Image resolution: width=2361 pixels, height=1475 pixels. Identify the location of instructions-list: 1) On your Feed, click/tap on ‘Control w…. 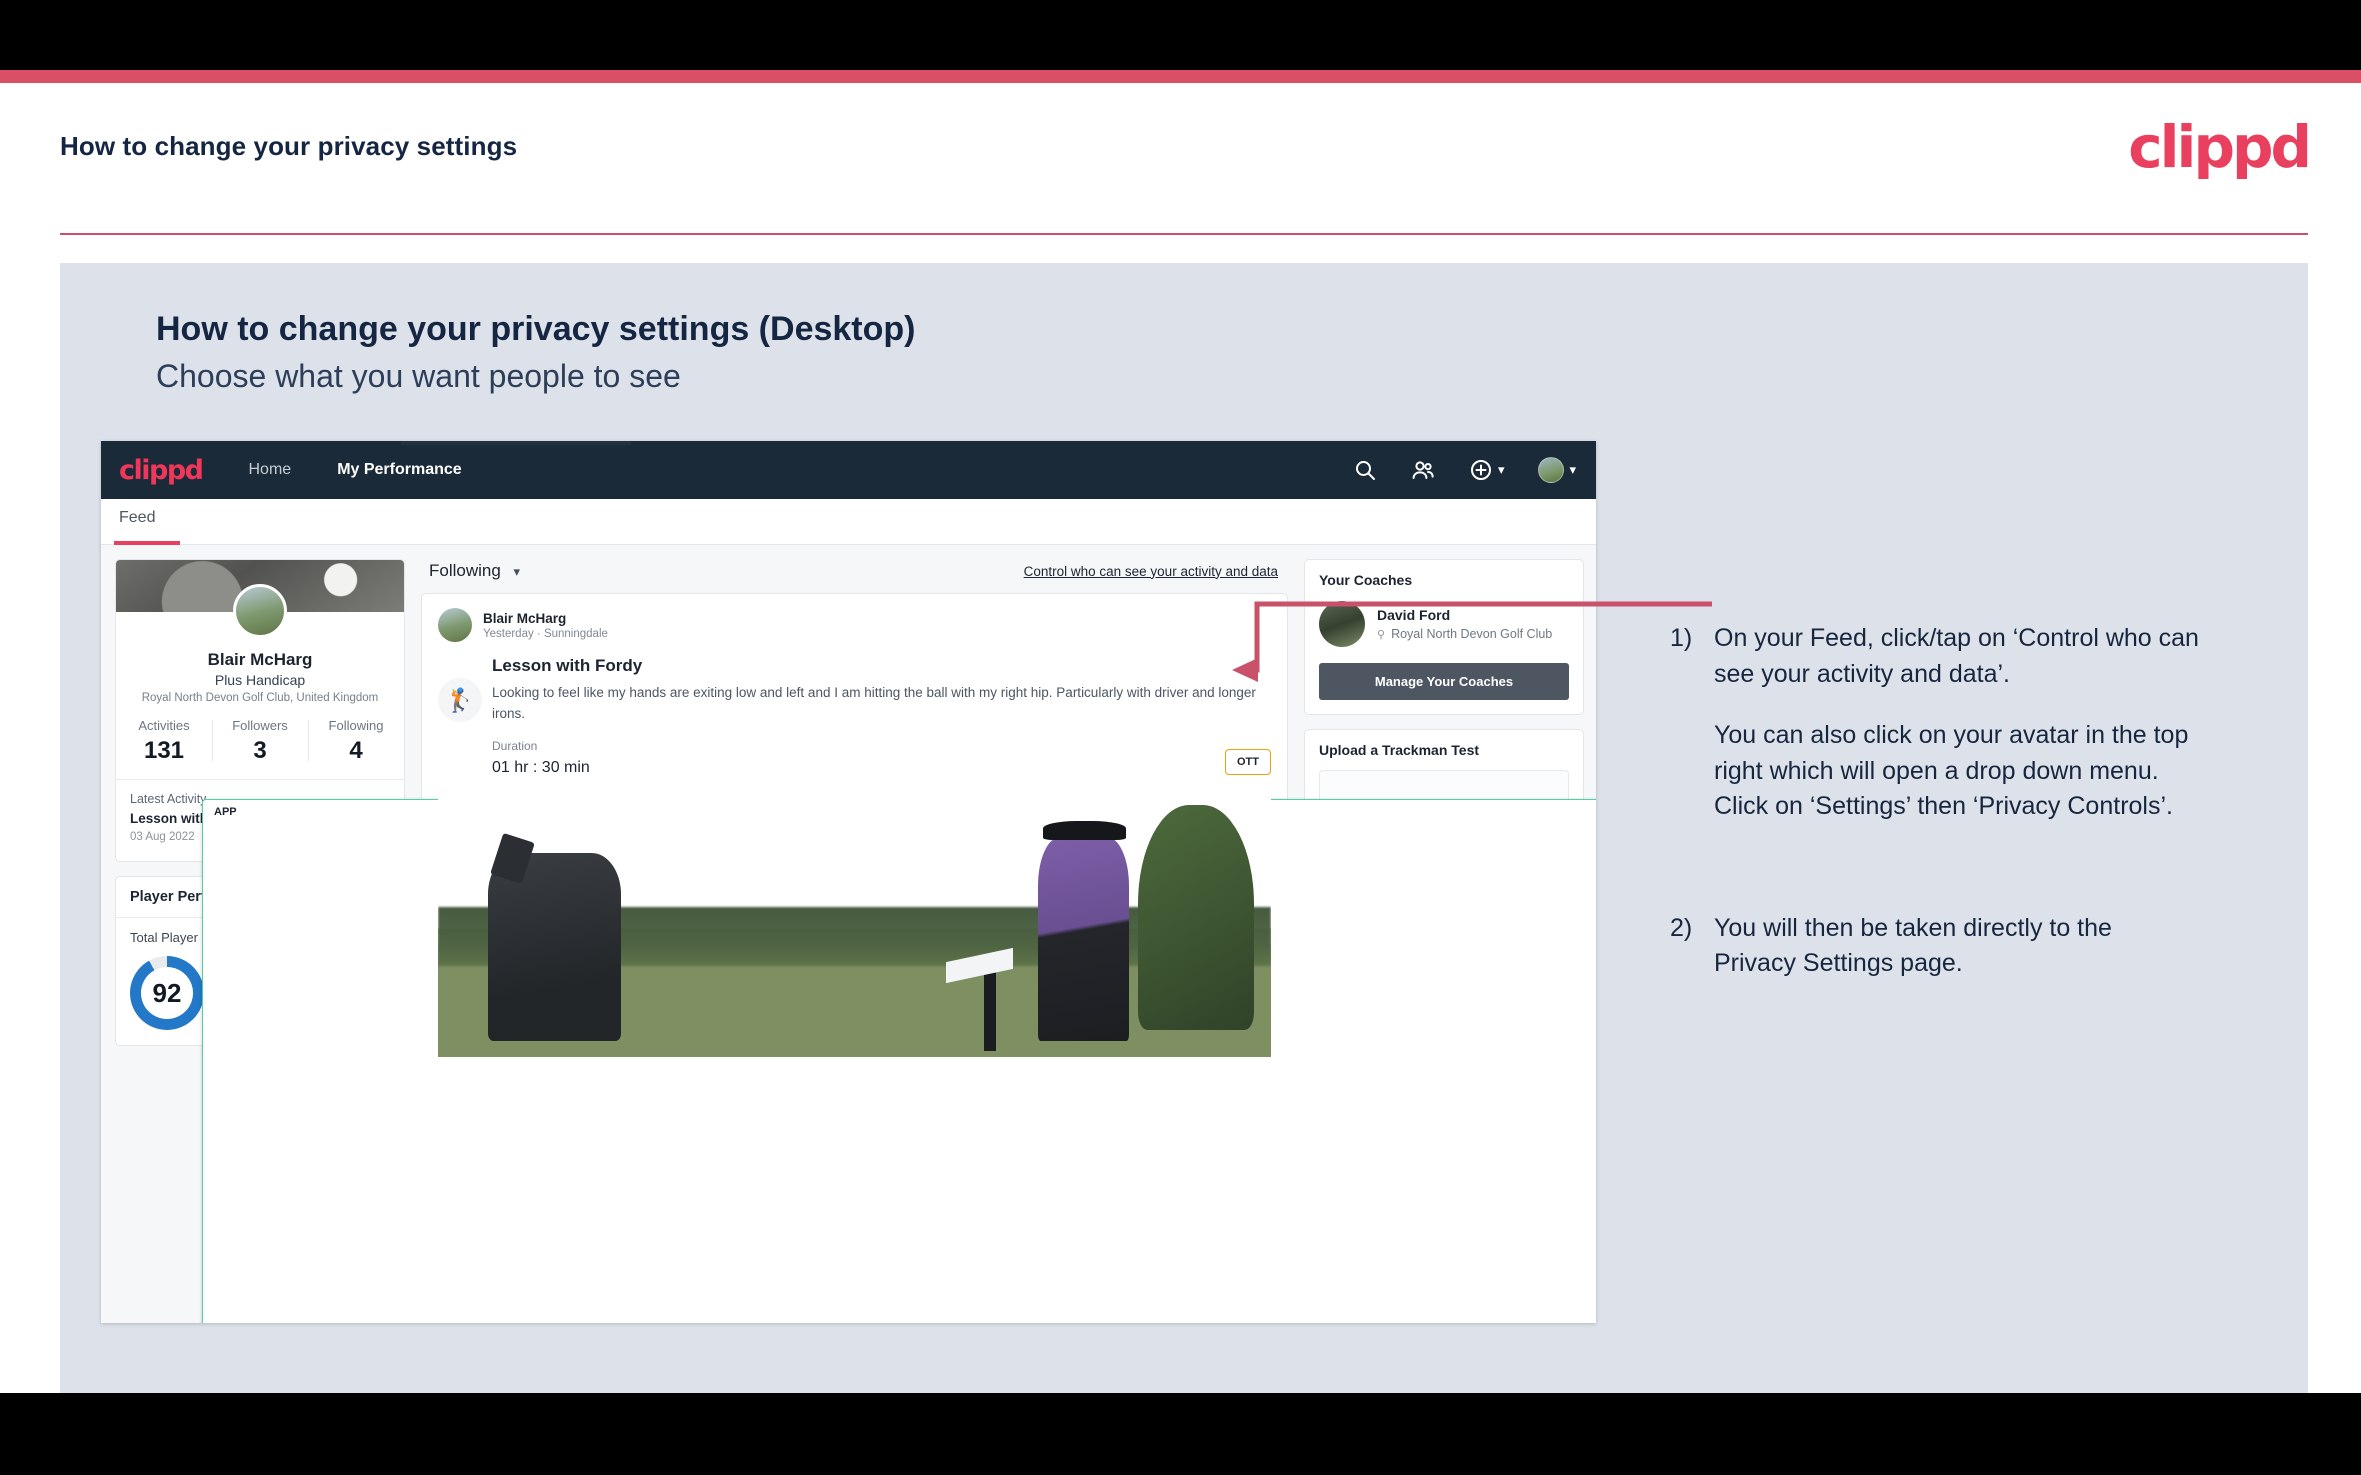
(1935, 801).